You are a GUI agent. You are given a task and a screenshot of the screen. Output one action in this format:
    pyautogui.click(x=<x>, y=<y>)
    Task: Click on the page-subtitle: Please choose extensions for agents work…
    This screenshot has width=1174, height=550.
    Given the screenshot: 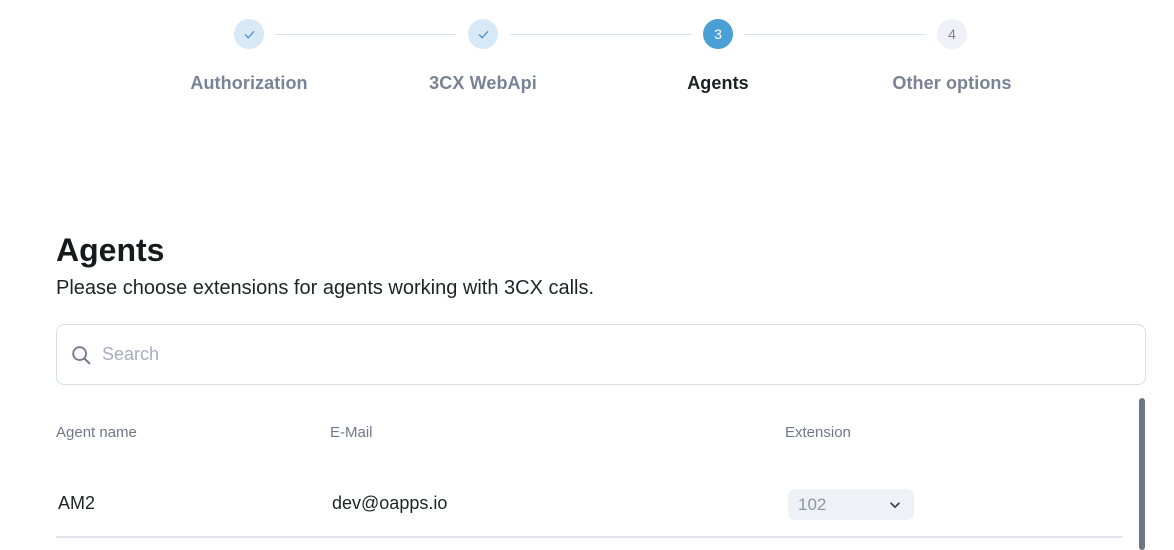 What is the action you would take?
    pyautogui.click(x=325, y=288)
    